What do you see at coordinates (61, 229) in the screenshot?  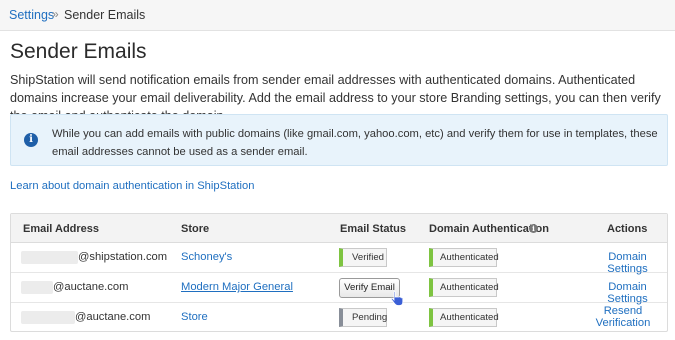 I see `header-email-address: Email Address` at bounding box center [61, 229].